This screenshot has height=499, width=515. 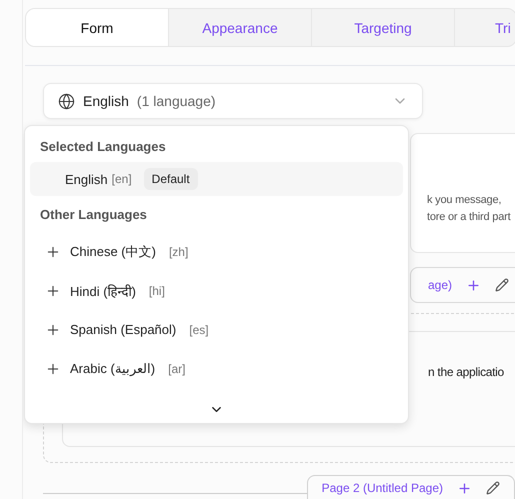 I want to click on card-text: tore or a third part, so click(x=469, y=217).